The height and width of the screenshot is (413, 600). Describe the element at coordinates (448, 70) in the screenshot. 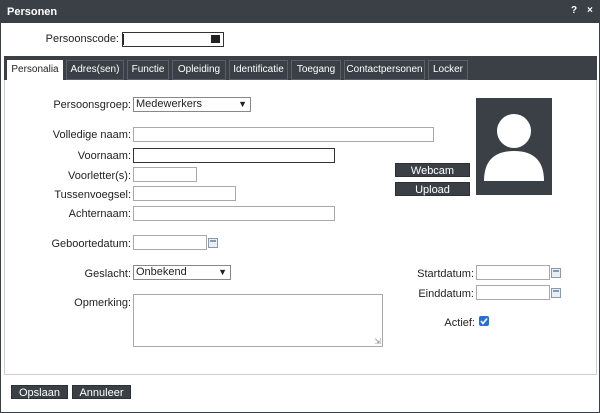

I see `tab-locker: Locker` at that location.